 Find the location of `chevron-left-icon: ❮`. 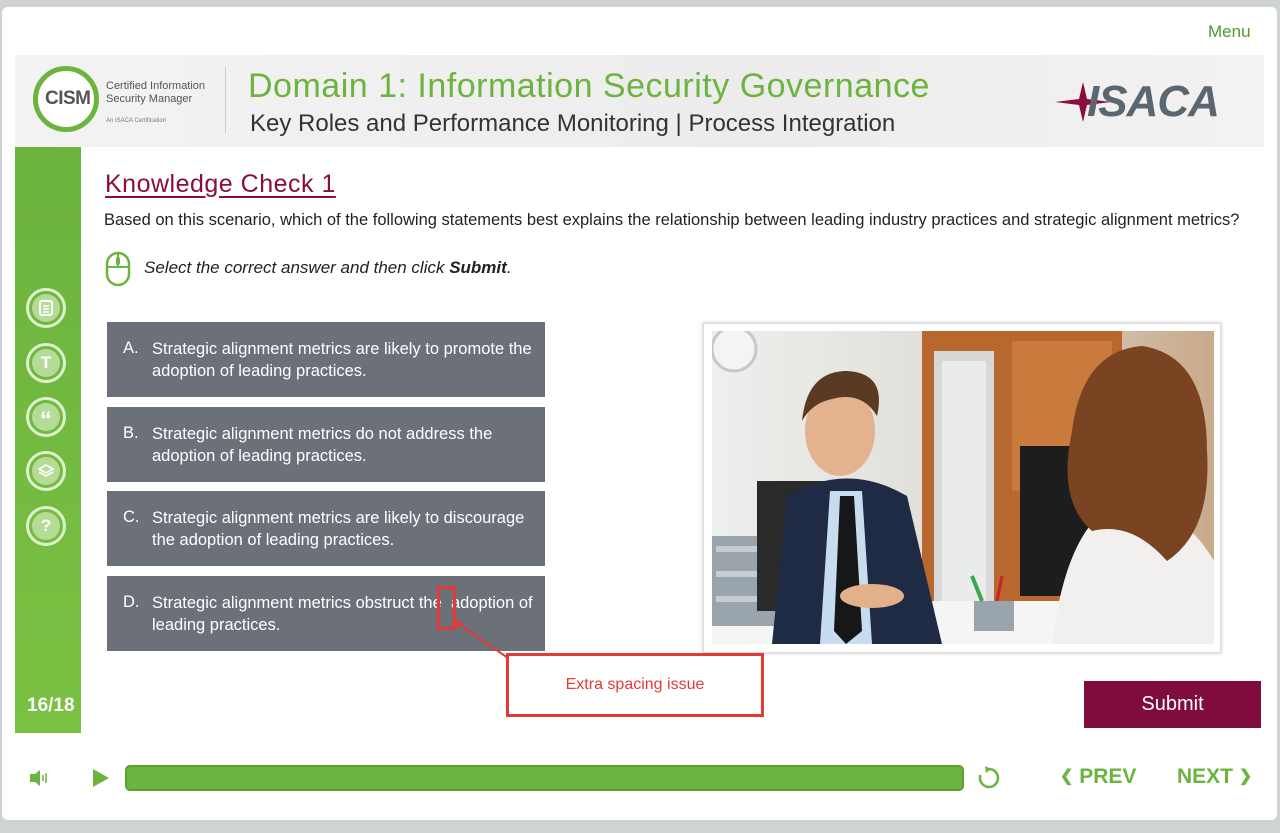

chevron-left-icon: ❮ is located at coordinates (1067, 776).